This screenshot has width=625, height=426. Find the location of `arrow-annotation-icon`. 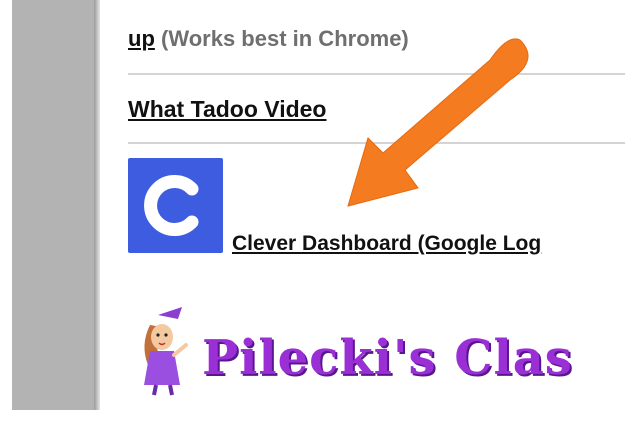

arrow-annotation-icon is located at coordinates (438, 122).